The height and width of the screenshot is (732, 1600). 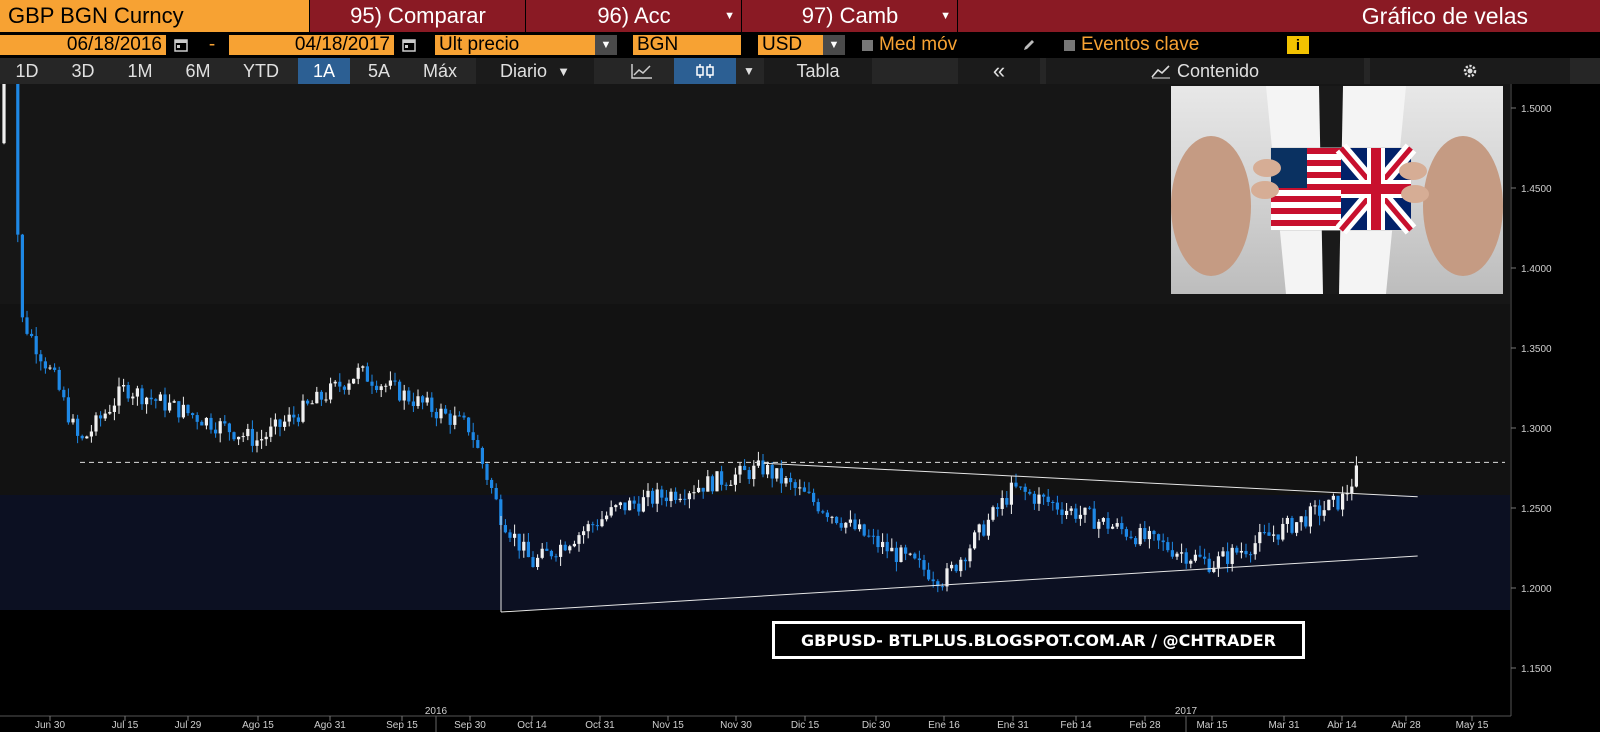 I want to click on info-icon: i, so click(x=1298, y=45).